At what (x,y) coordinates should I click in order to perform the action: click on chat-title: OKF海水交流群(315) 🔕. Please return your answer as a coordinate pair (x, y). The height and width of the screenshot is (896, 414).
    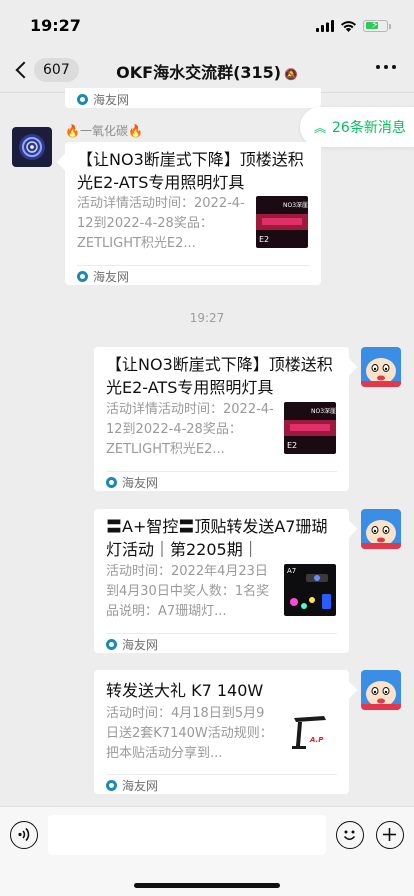
    Looking at the image, I should click on (207, 71).